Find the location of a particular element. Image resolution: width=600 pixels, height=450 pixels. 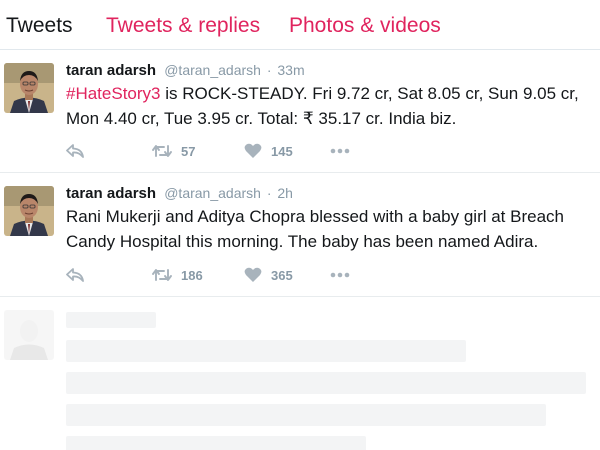

like-count: 365 is located at coordinates (282, 275).